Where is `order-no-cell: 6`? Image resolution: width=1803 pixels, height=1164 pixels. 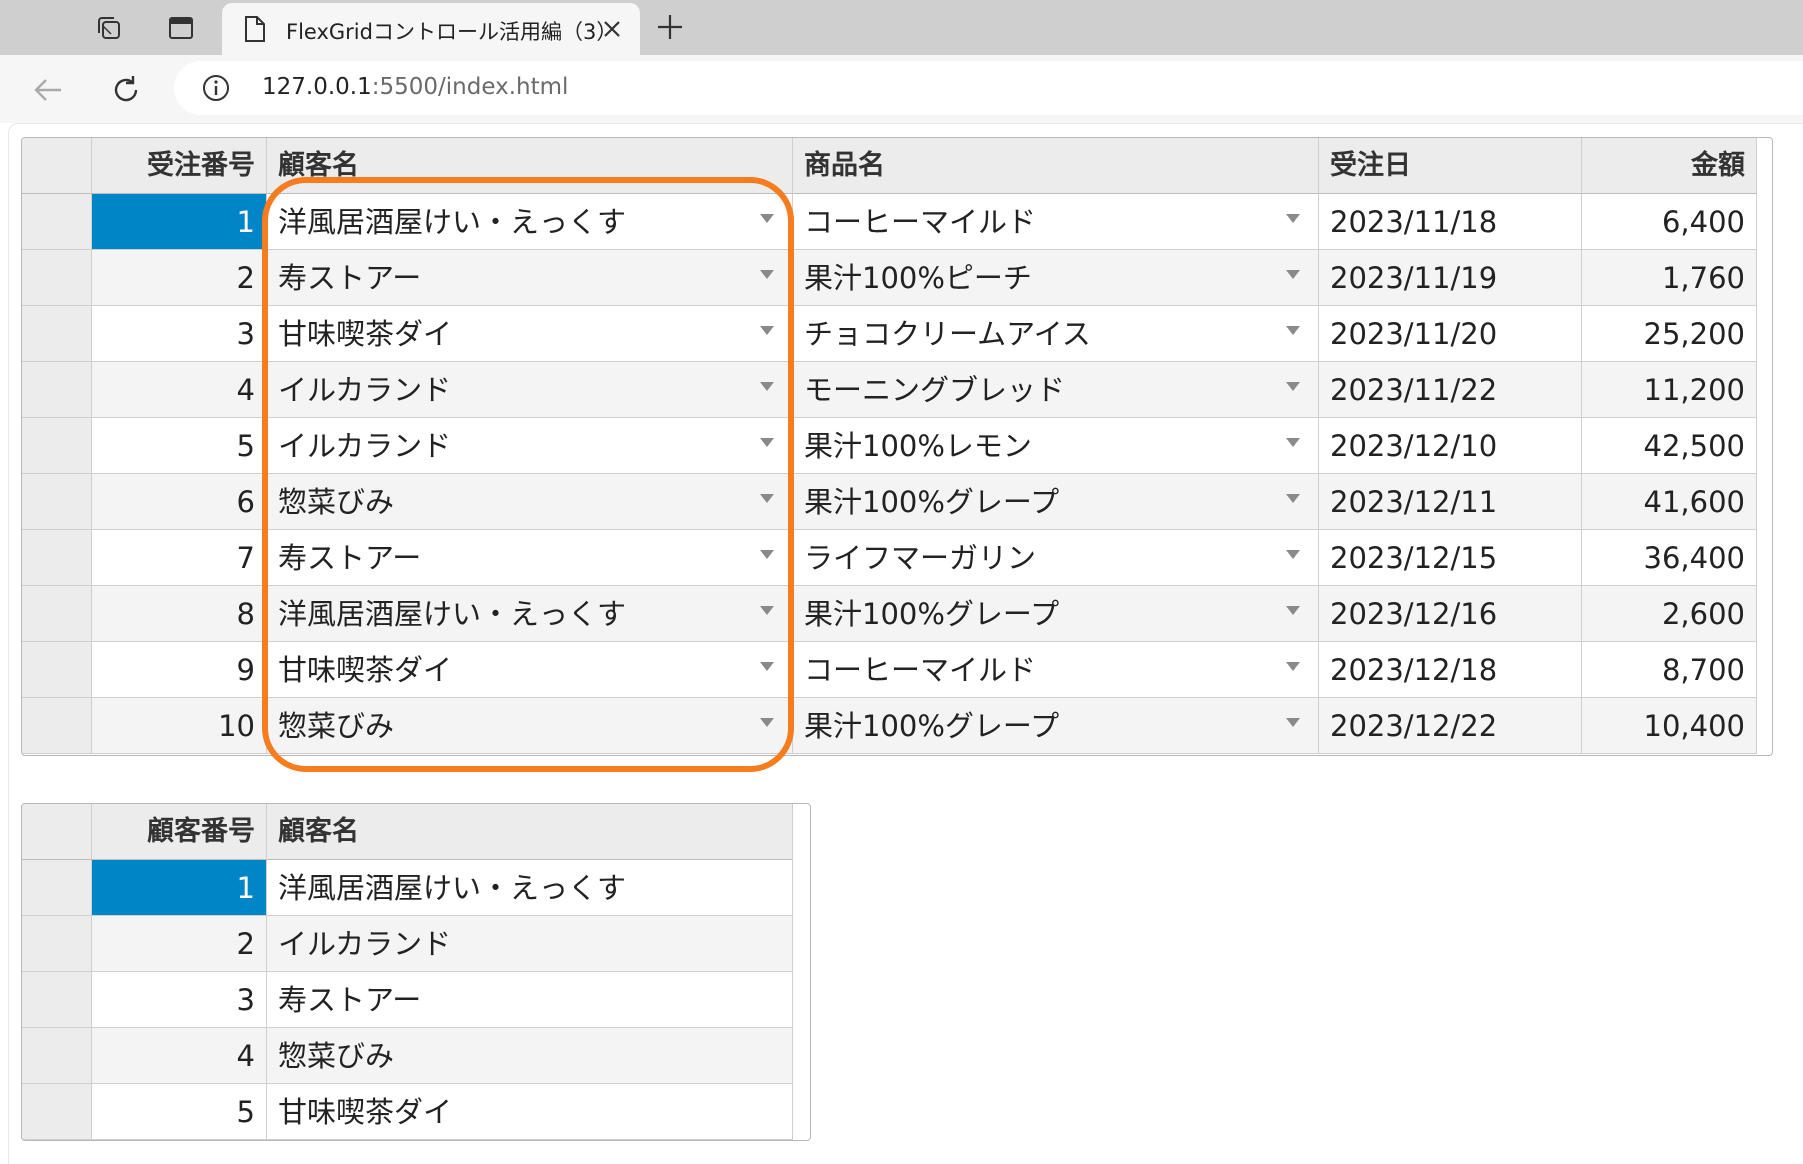
order-no-cell: 6 is located at coordinates (179, 502).